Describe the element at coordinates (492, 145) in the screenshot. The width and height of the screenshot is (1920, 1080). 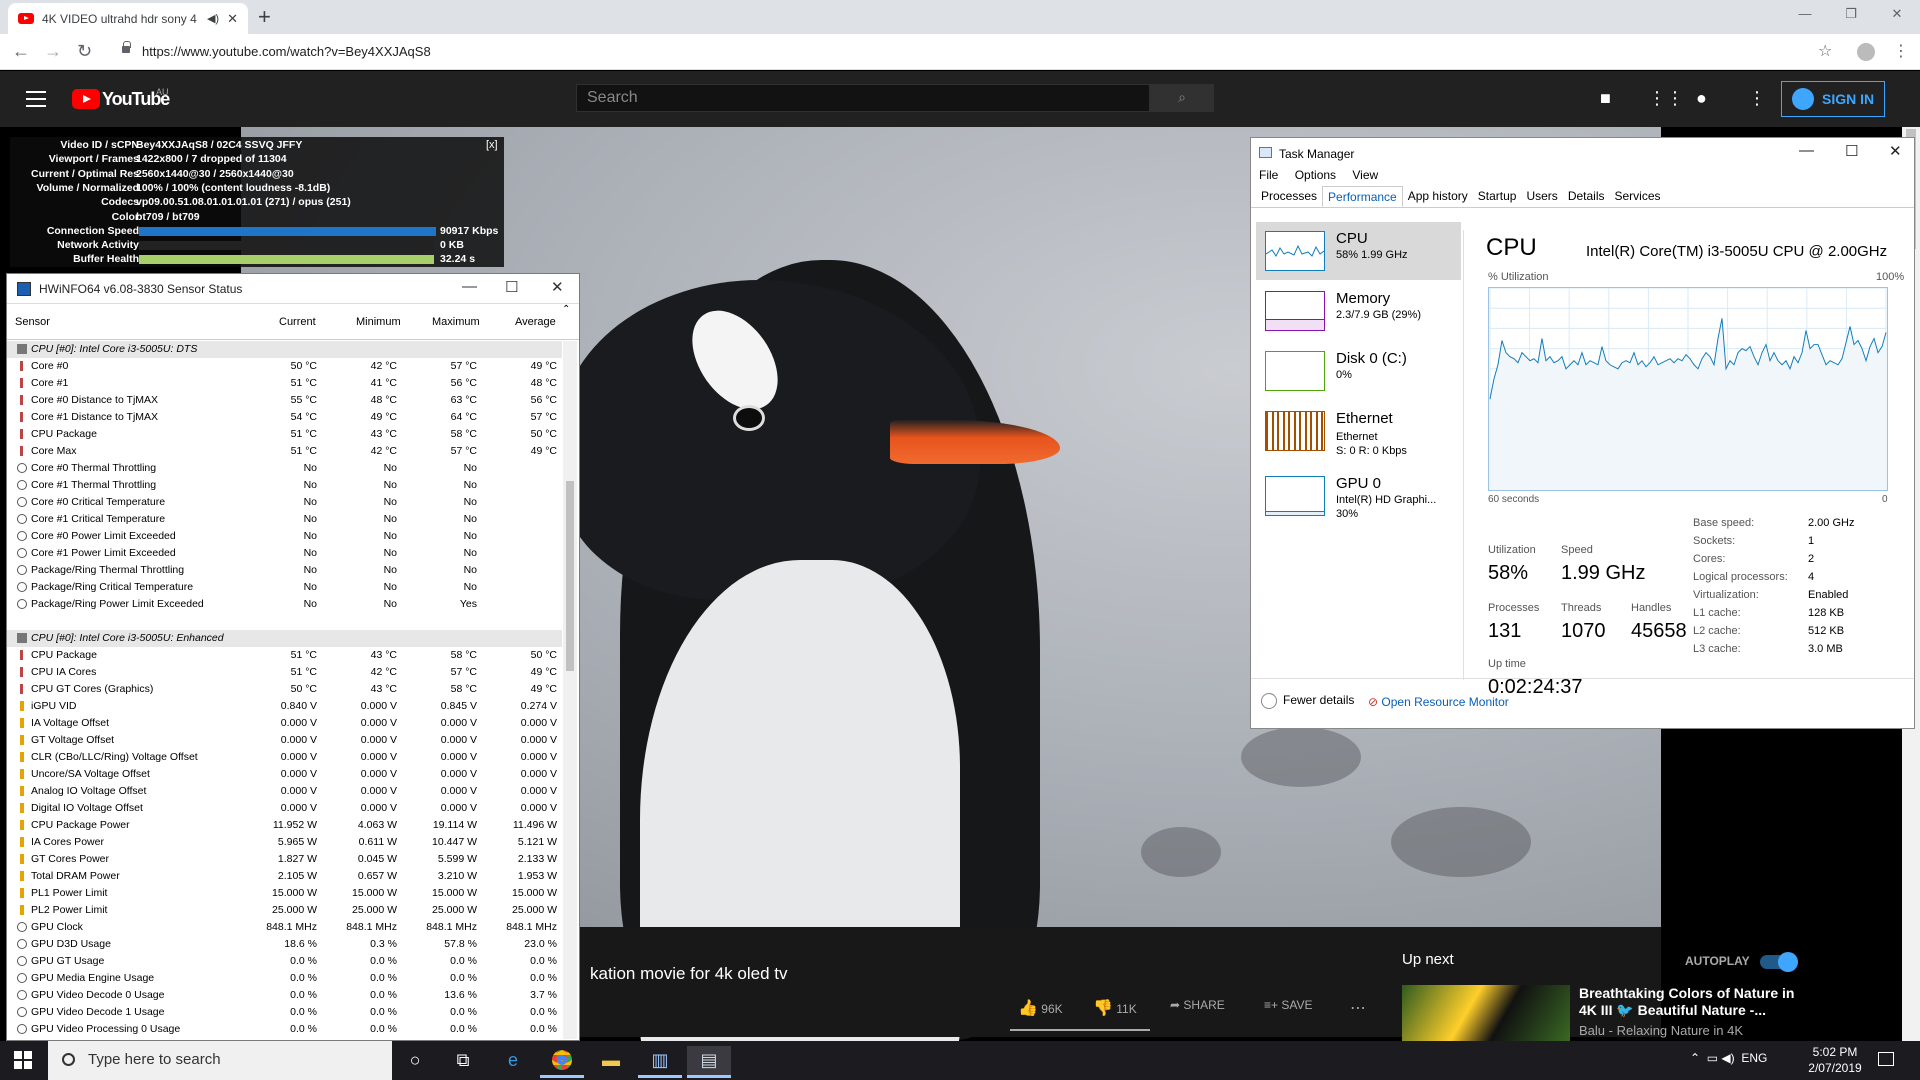
I see `stats-close-button: [x]` at that location.